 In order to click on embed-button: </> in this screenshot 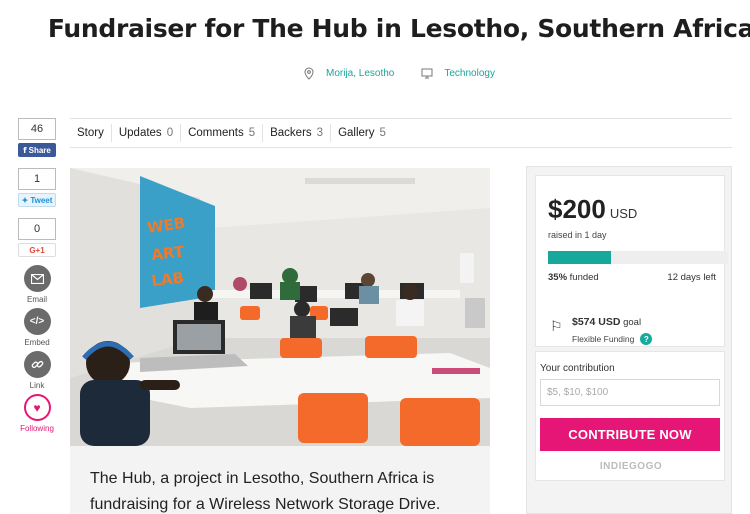, I will do `click(37, 321)`.